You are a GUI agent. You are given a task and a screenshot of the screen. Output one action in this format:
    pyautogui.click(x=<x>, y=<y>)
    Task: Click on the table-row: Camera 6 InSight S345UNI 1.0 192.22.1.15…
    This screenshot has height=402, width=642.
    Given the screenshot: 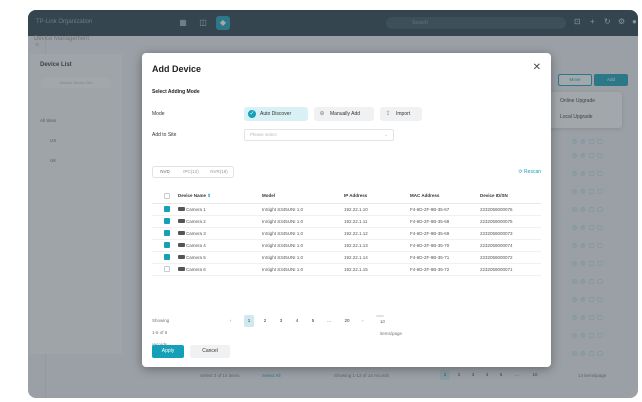 What is the action you would take?
    pyautogui.click(x=346, y=269)
    